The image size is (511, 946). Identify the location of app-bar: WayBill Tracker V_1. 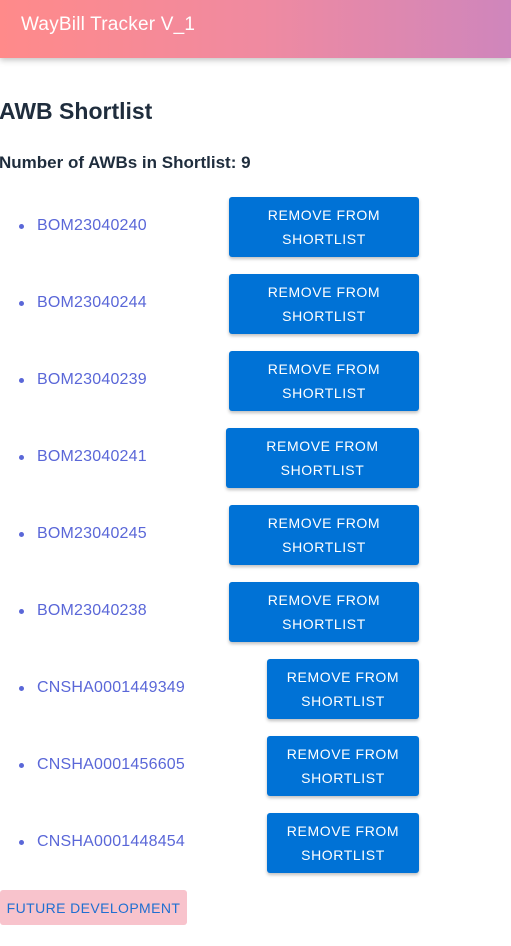
(255, 29).